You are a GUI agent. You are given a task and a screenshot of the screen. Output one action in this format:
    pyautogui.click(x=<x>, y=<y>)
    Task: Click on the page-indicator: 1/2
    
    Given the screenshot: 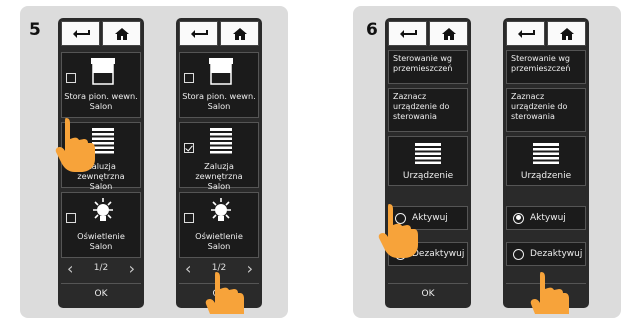 What is the action you would take?
    pyautogui.click(x=101, y=268)
    